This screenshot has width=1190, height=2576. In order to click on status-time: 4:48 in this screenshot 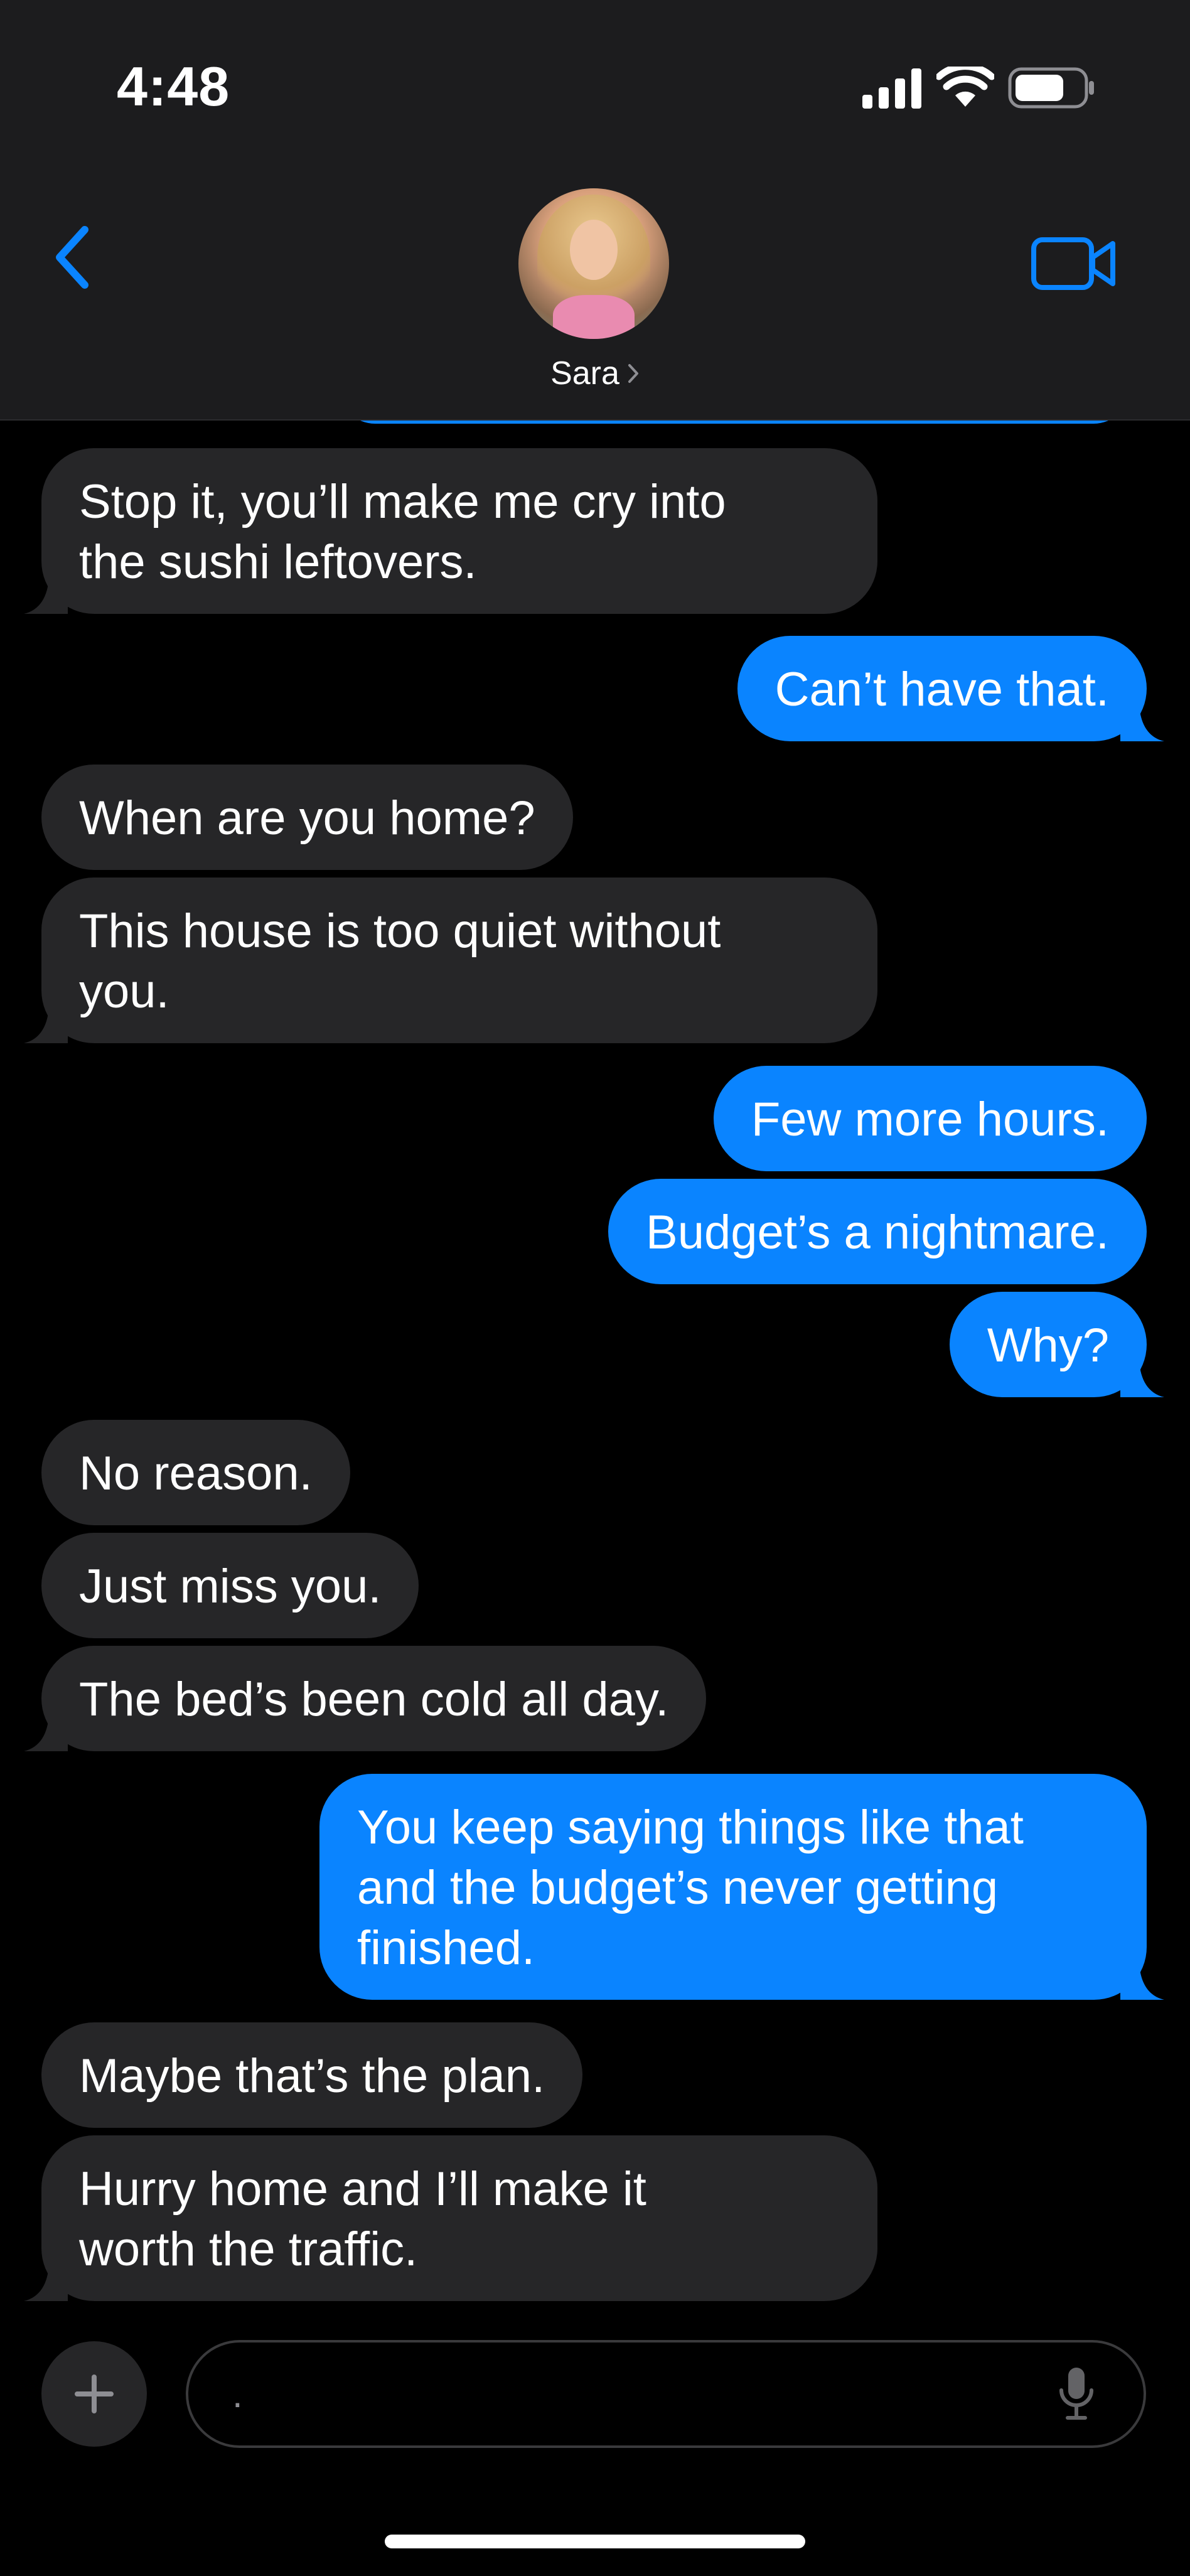, I will do `click(173, 86)`.